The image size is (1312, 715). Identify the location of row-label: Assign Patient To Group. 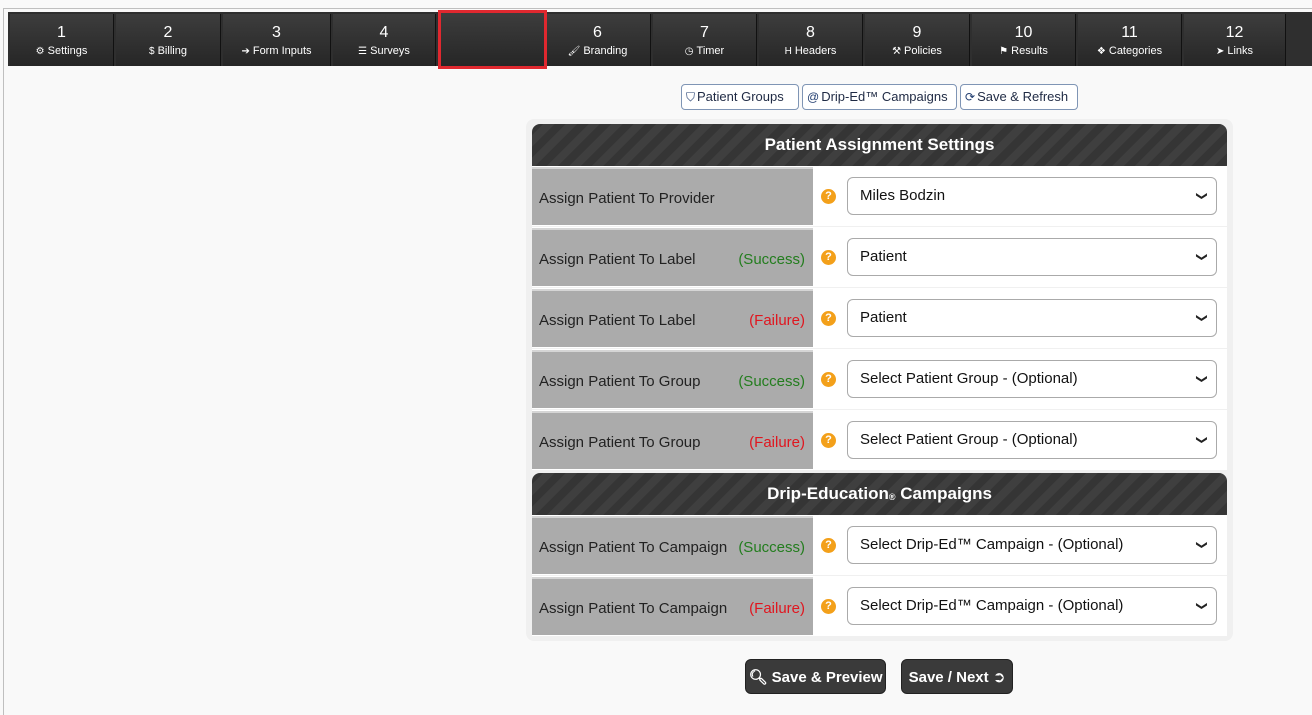
(620, 442).